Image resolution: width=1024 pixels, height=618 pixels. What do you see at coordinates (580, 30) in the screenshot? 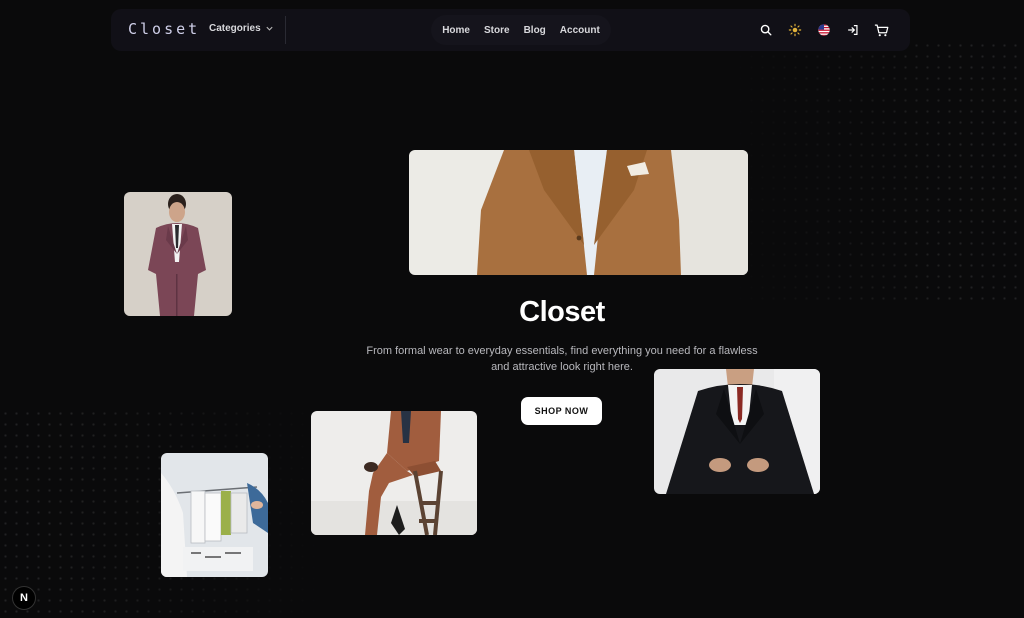
I see `nav-account: Account` at bounding box center [580, 30].